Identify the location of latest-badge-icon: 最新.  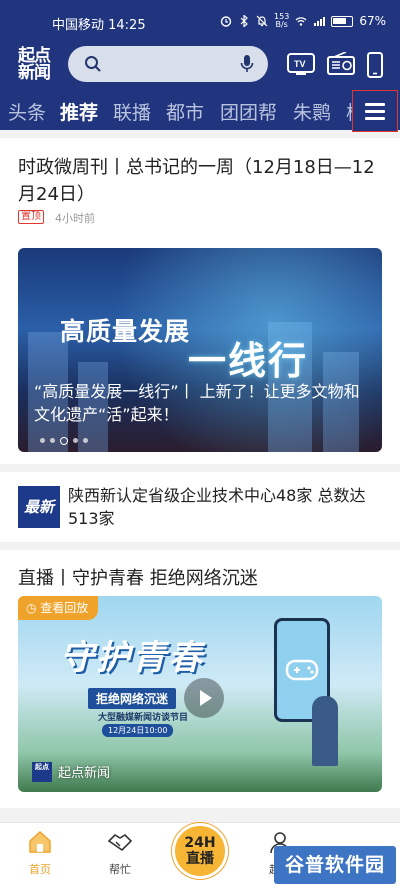
(39, 507).